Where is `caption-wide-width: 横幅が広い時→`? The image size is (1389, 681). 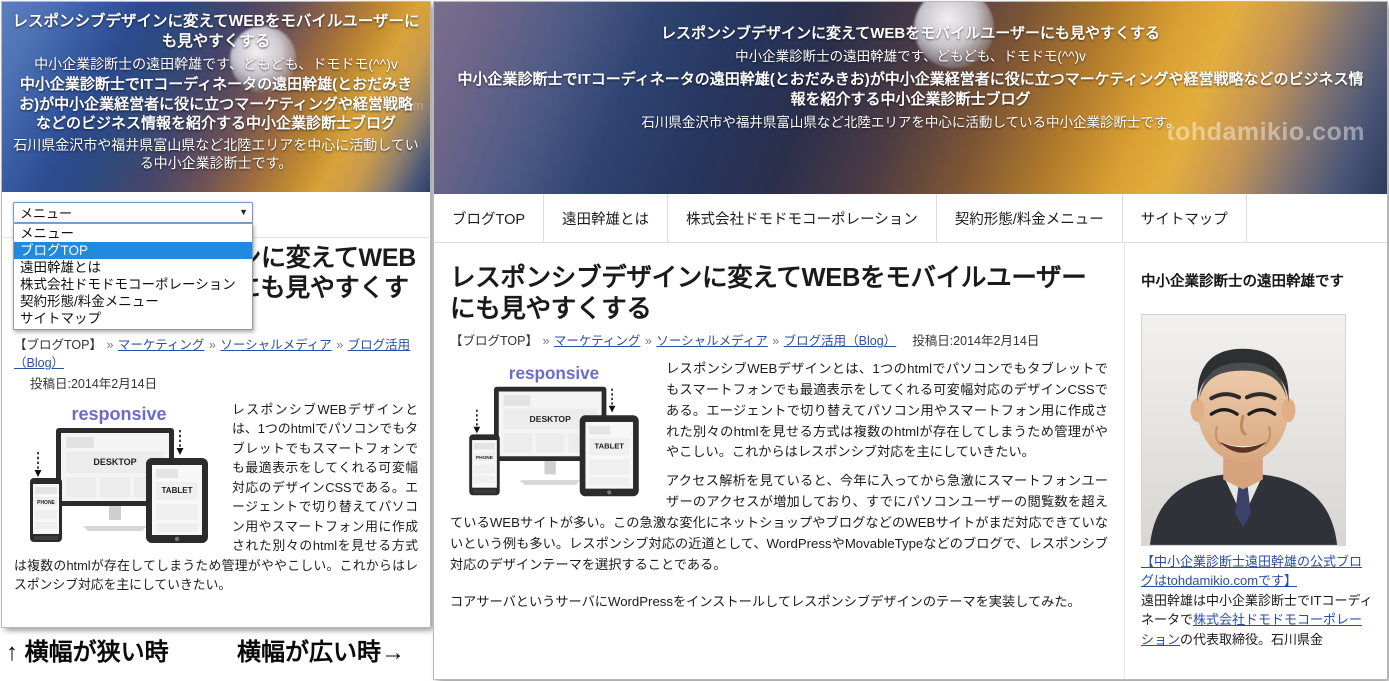 caption-wide-width: 横幅が広い時→ is located at coordinates (321, 652).